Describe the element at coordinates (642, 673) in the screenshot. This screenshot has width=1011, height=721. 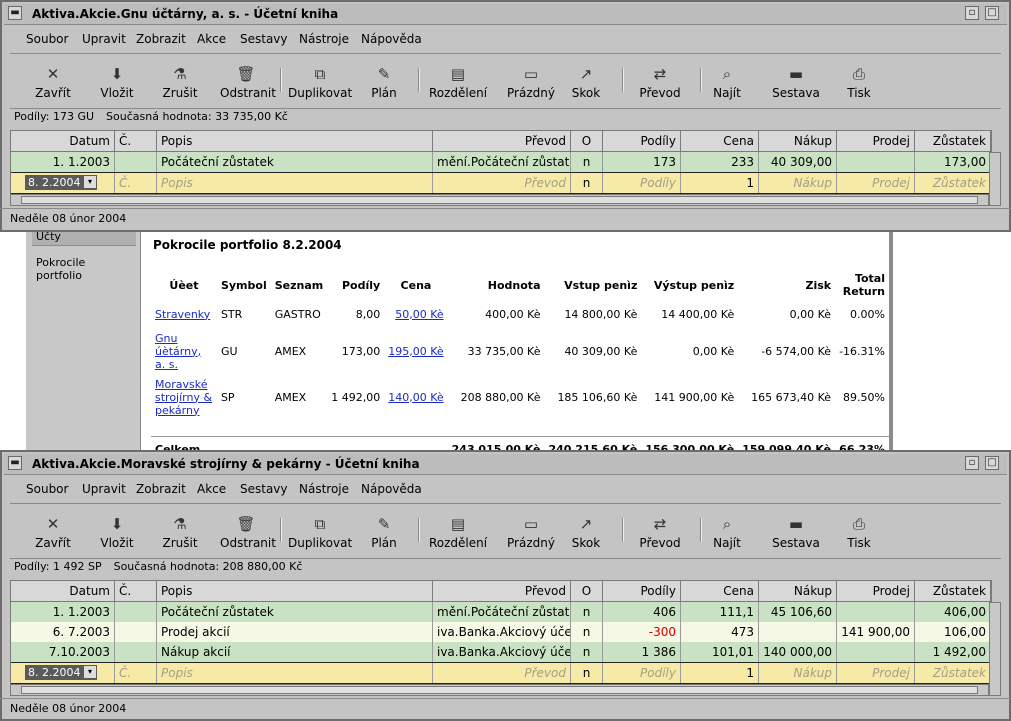
I see `entry-field-shares: Podíly` at that location.